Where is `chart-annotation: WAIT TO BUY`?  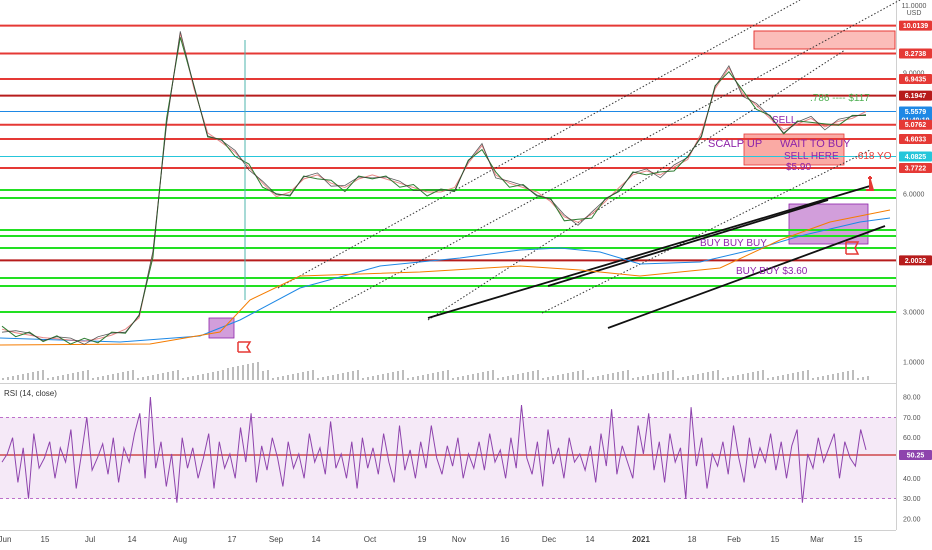 chart-annotation: WAIT TO BUY is located at coordinates (815, 144).